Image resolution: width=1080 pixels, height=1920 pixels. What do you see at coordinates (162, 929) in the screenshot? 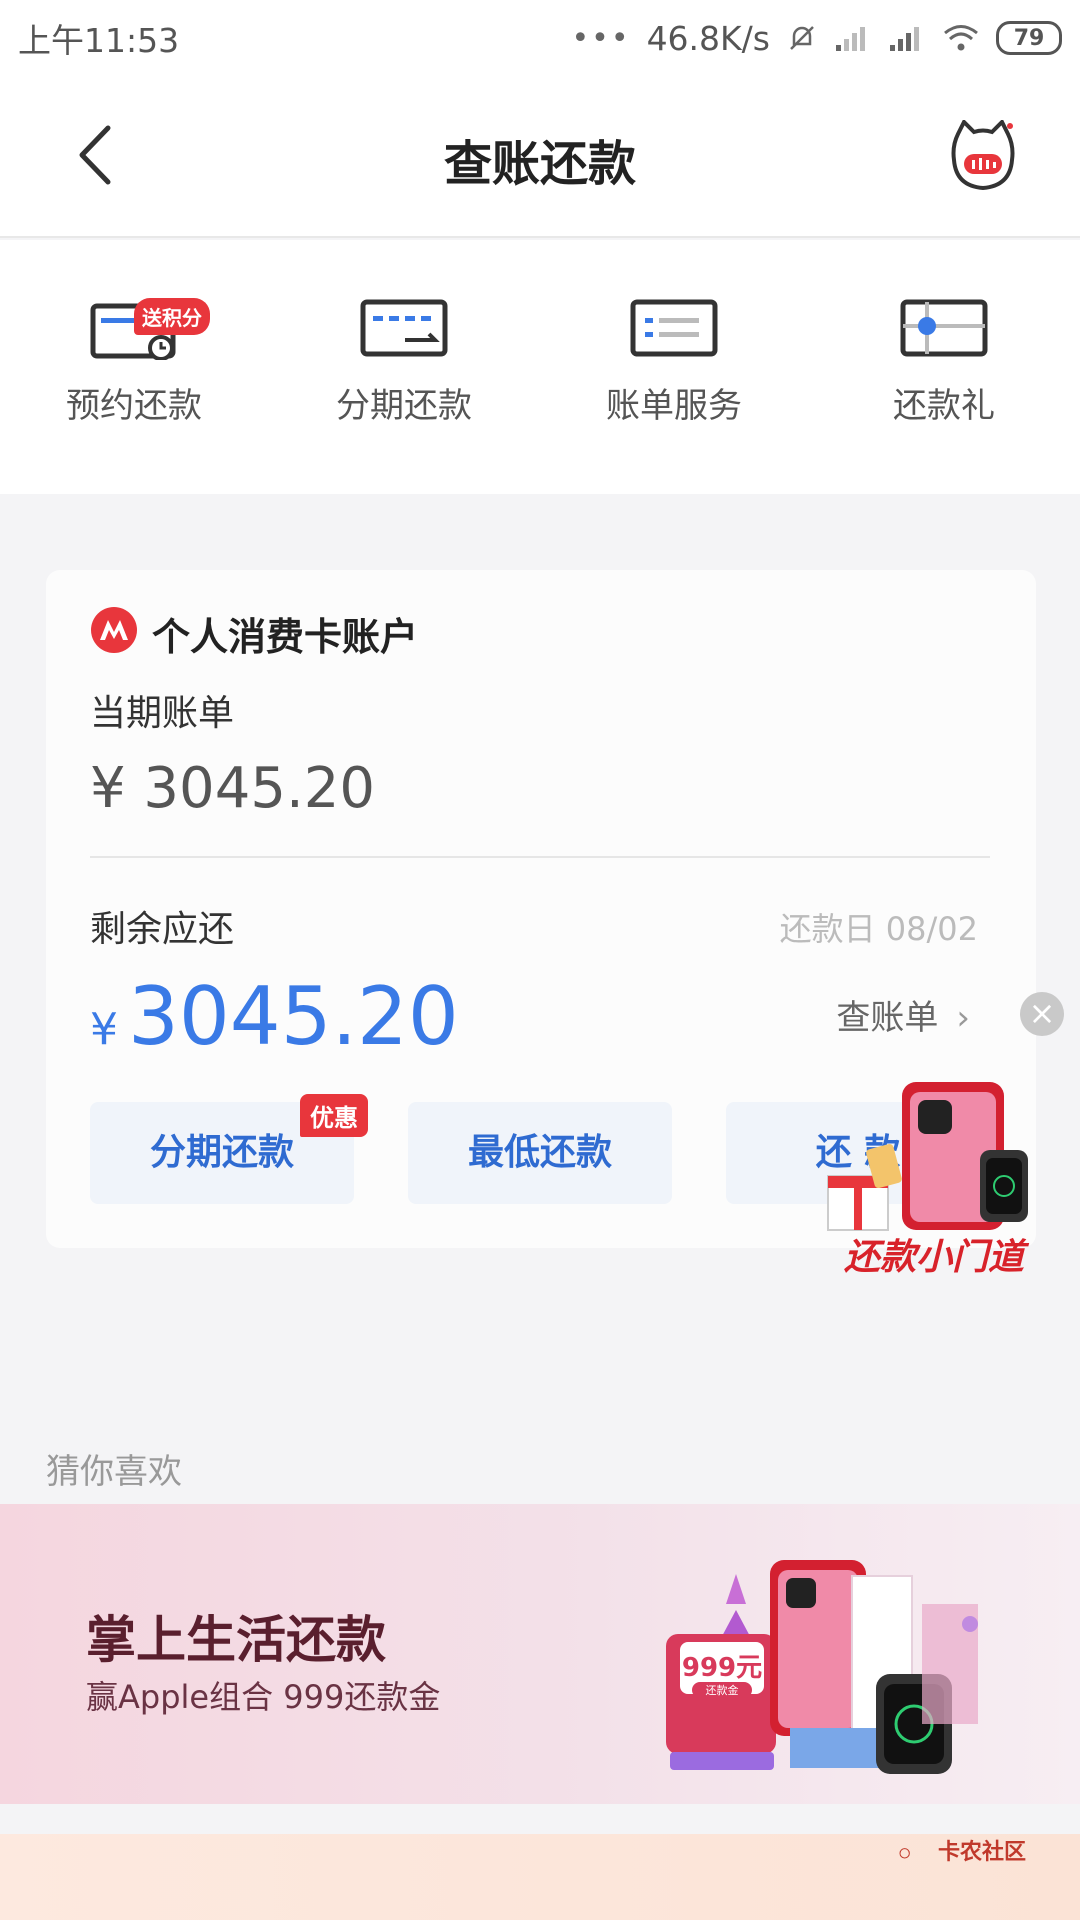
I see `remaining-due-label: 剩余应还` at bounding box center [162, 929].